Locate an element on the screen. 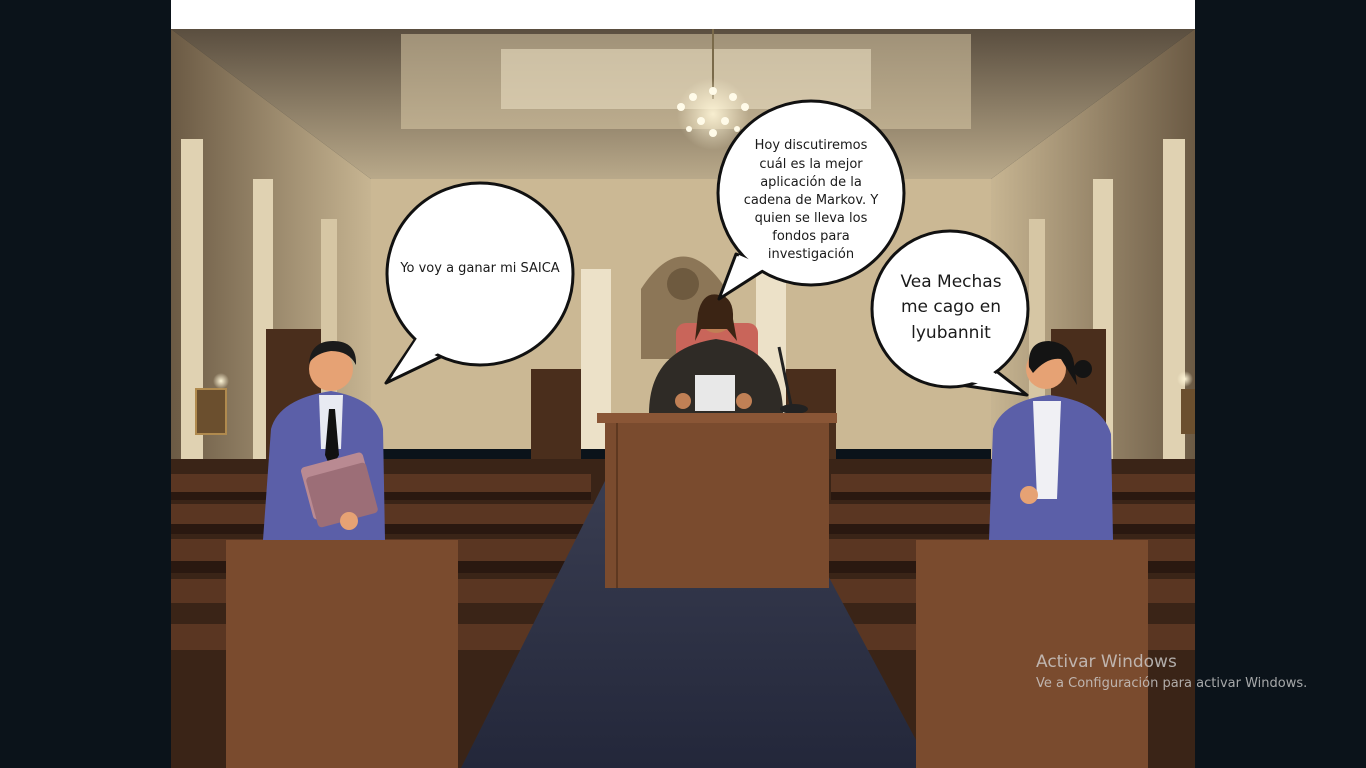 The height and width of the screenshot is (768, 1366). watermark-subtitle: Ve a Configuración para activar Windows. is located at coordinates (1172, 683).